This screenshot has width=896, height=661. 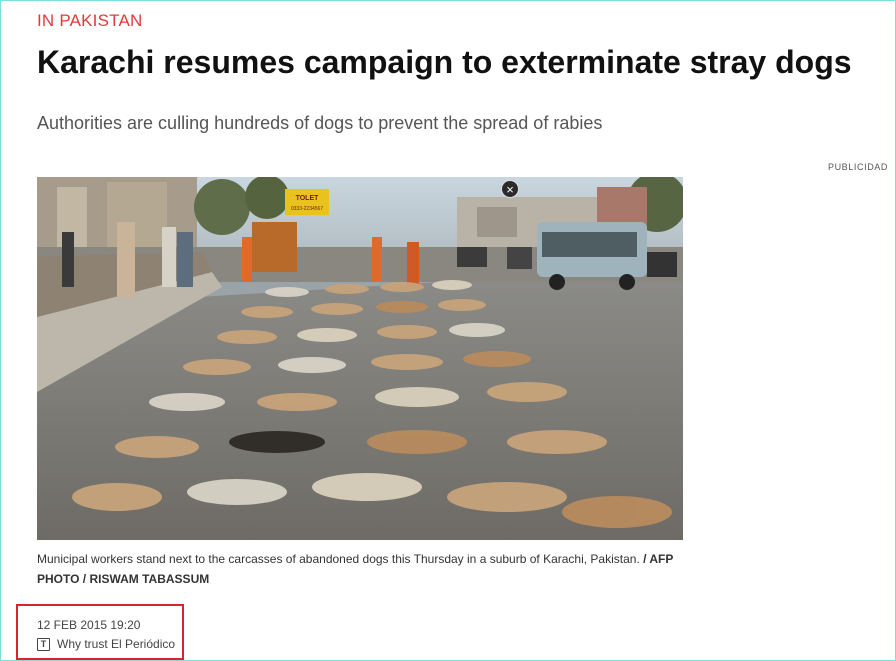 I want to click on close-icon: ×, so click(x=510, y=189).